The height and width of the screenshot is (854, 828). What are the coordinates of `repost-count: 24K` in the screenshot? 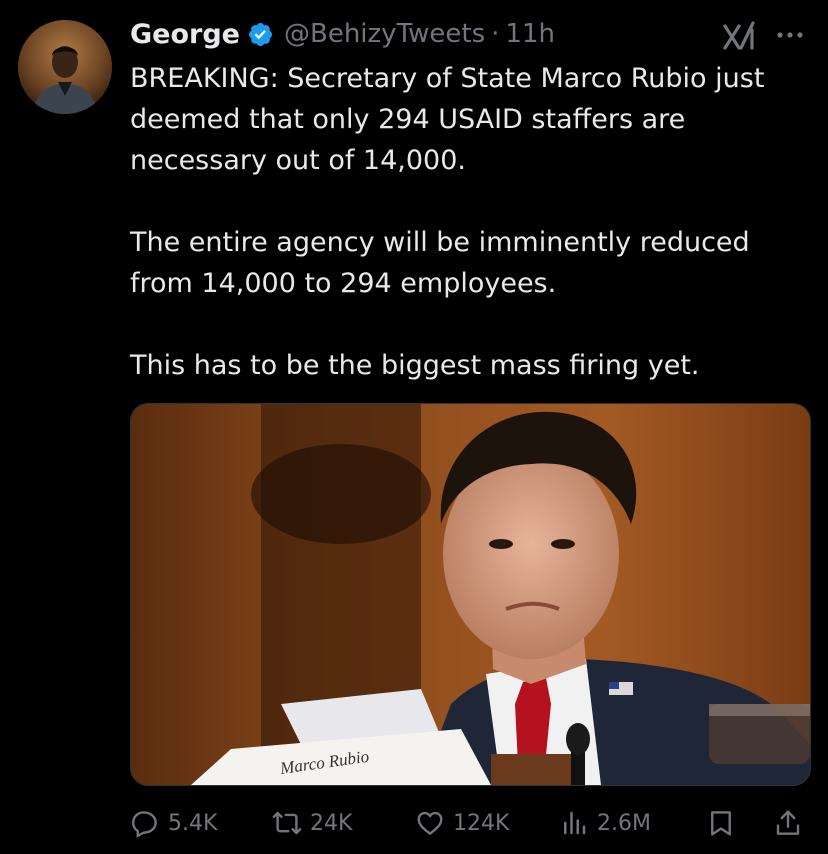 It's located at (331, 823).